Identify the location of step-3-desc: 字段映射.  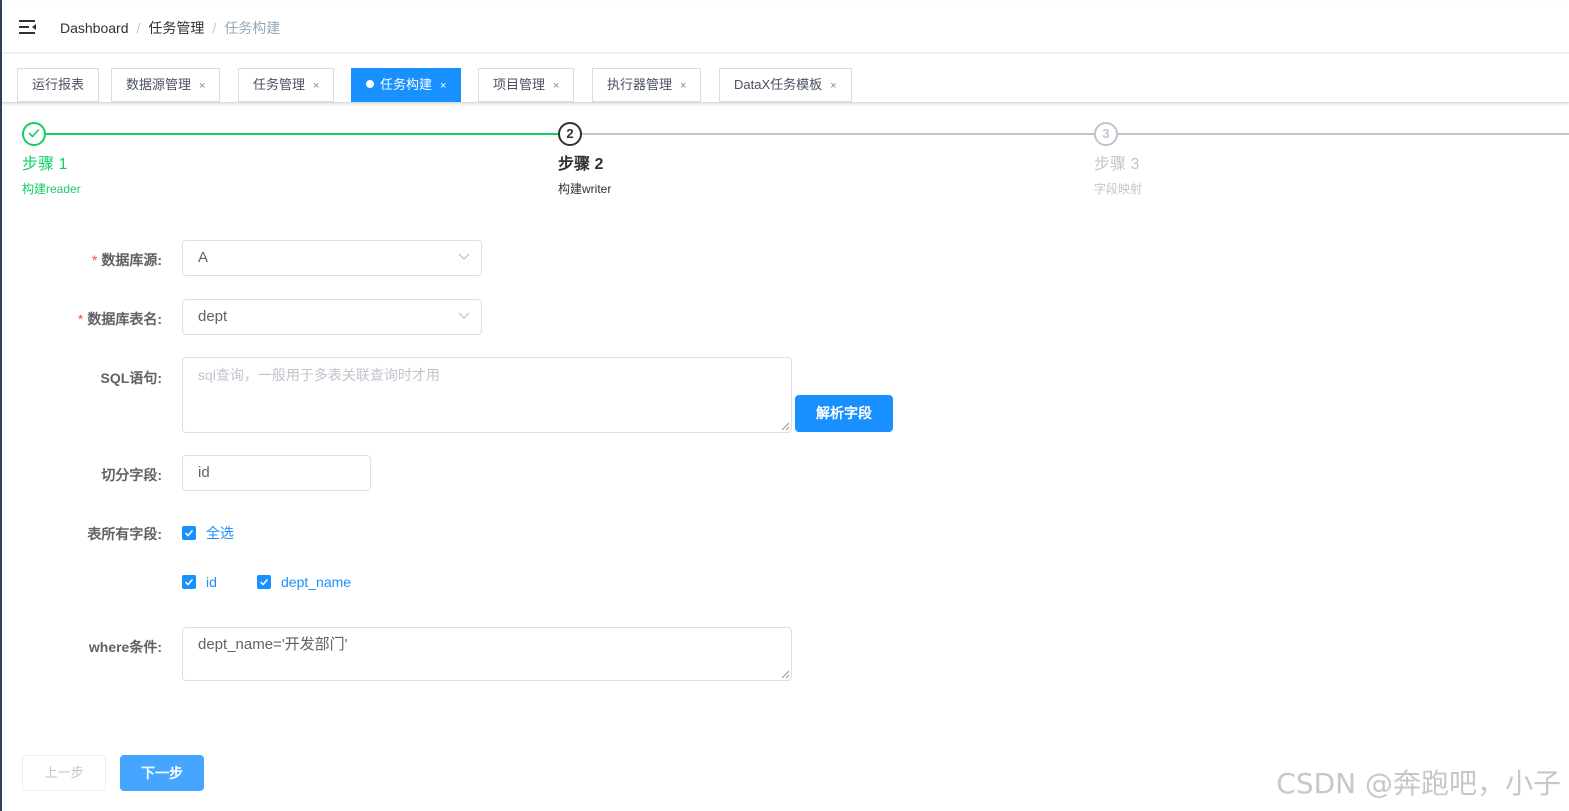
(1118, 189).